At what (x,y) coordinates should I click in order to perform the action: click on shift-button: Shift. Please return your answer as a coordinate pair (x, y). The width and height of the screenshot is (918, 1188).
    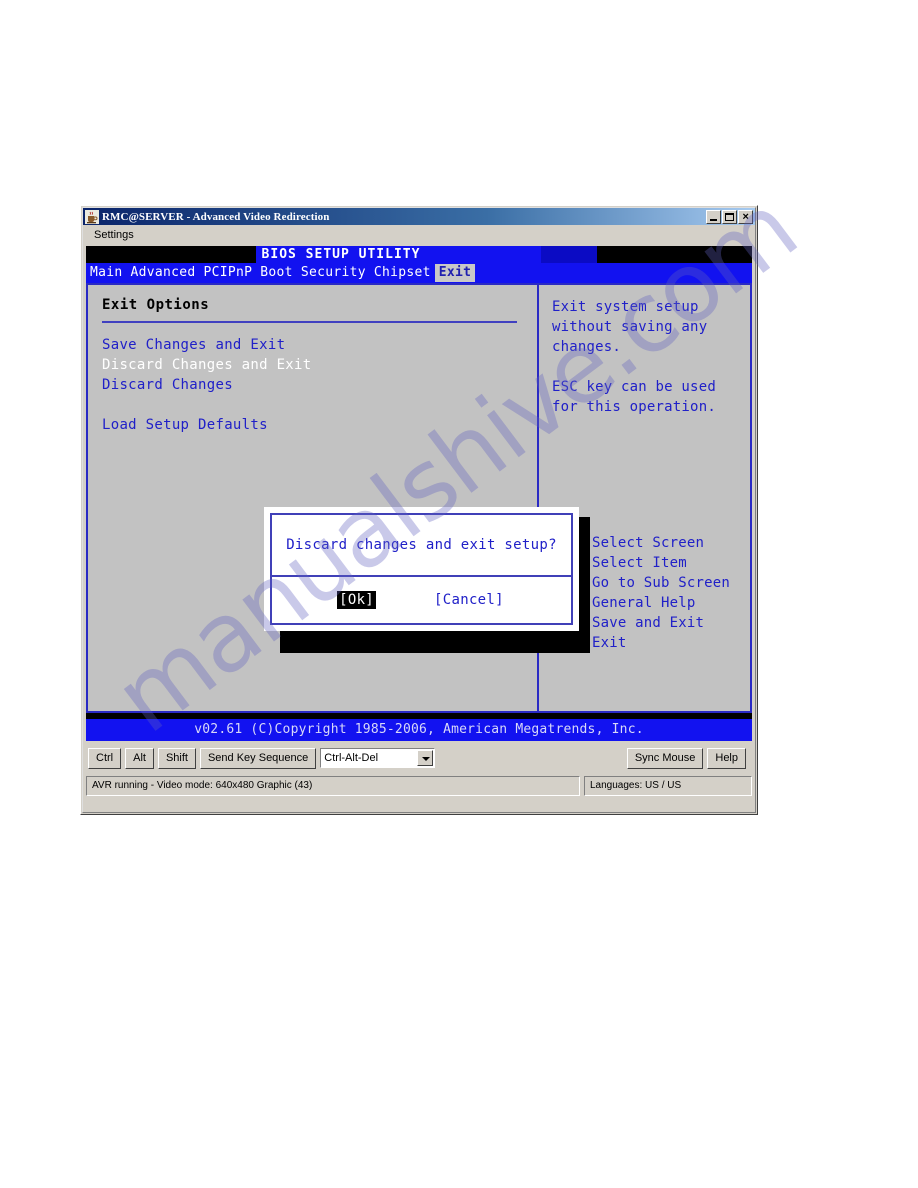
    Looking at the image, I should click on (176, 758).